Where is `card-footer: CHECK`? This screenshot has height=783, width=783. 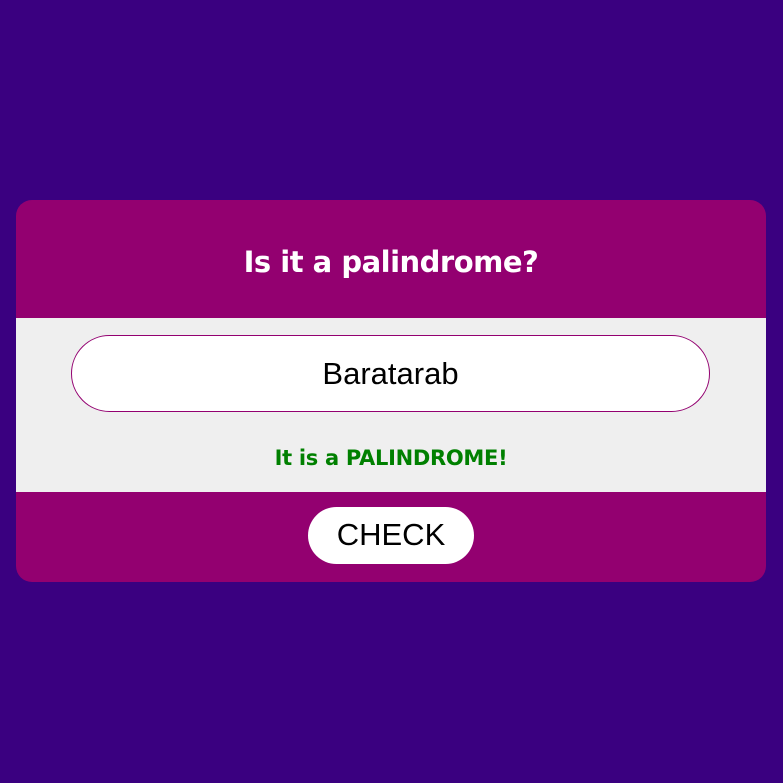
card-footer: CHECK is located at coordinates (391, 537).